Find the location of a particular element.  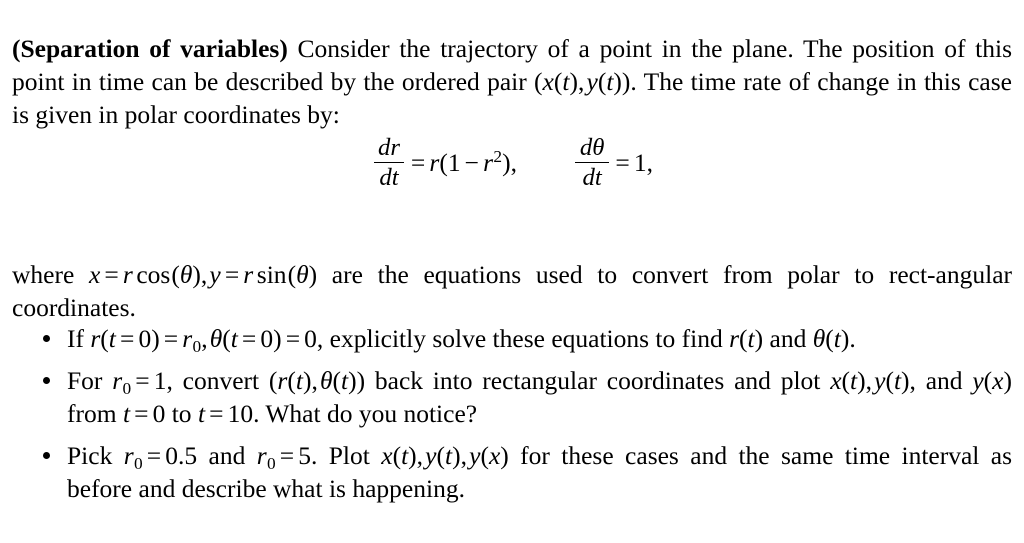

bullet-3-plot-yx: y(x) is located at coordinates (489, 455).